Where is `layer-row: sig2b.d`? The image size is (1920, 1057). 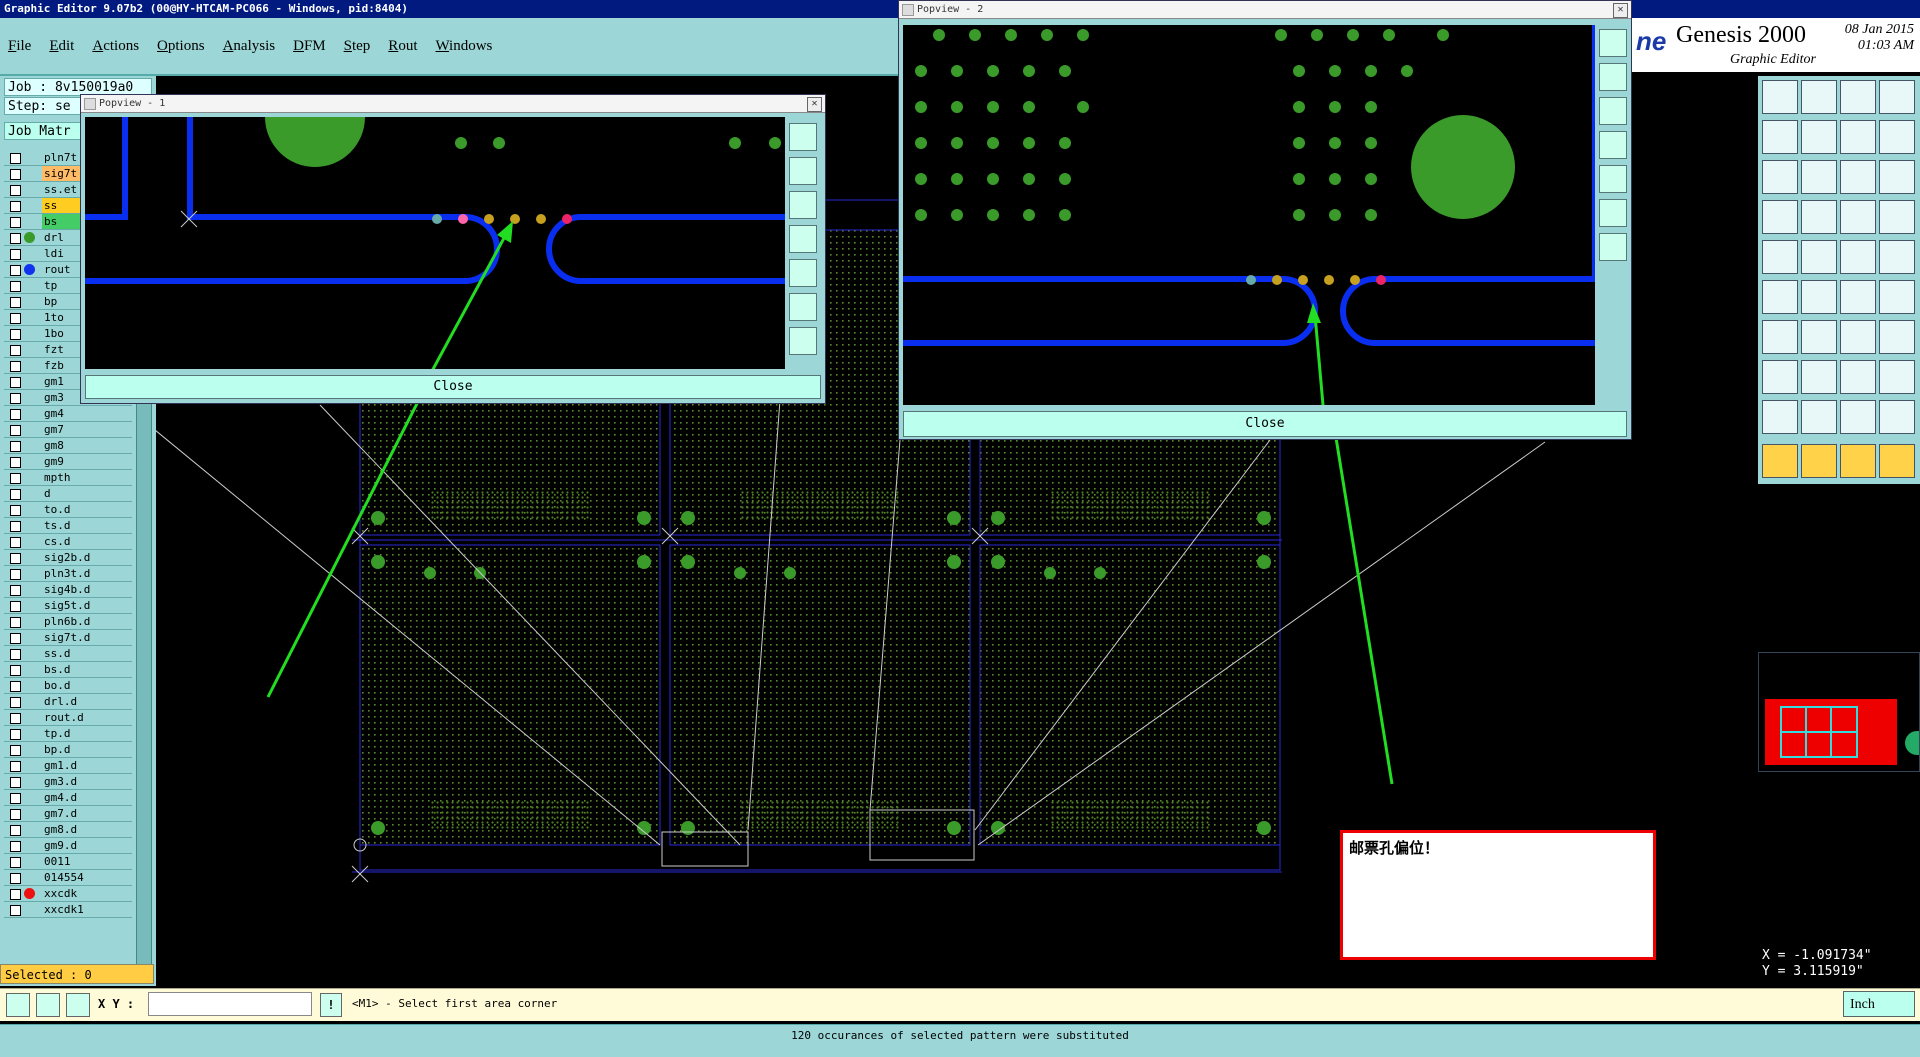 layer-row: sig2b.d is located at coordinates (68, 558).